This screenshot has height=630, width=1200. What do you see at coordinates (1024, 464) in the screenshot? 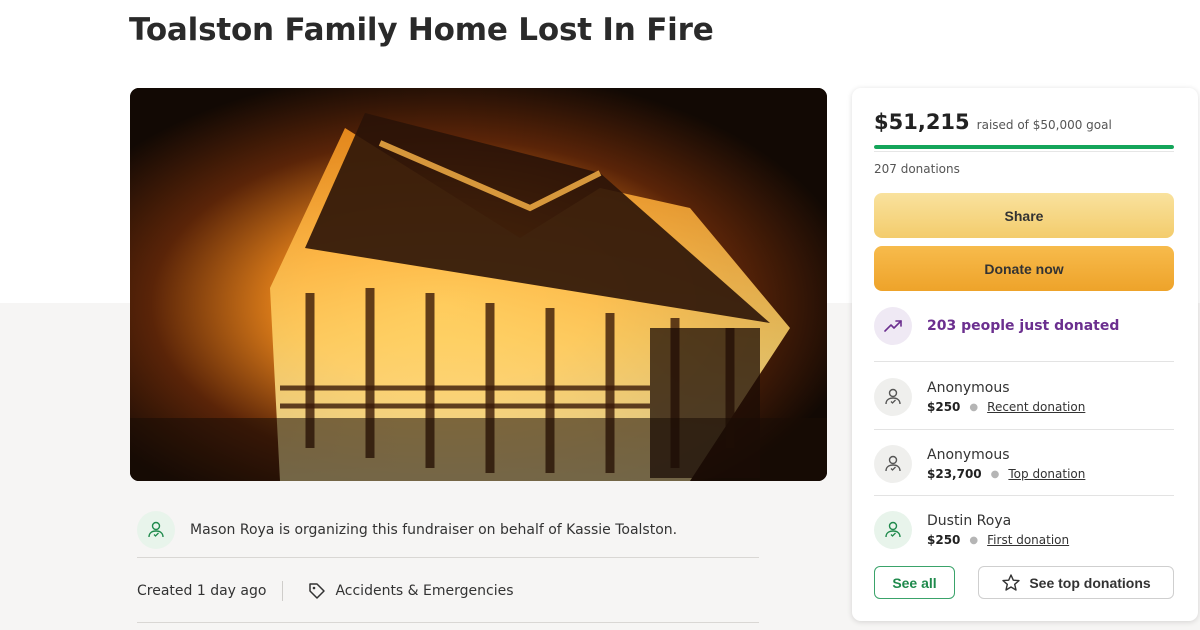
I see `donor-item: Anonymous $23,700 ● Top donation` at bounding box center [1024, 464].